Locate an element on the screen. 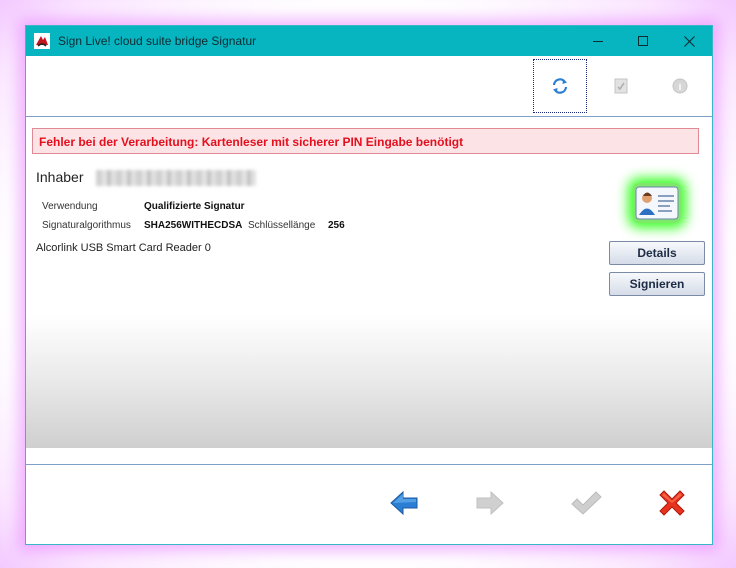  back-button is located at coordinates (404, 503).